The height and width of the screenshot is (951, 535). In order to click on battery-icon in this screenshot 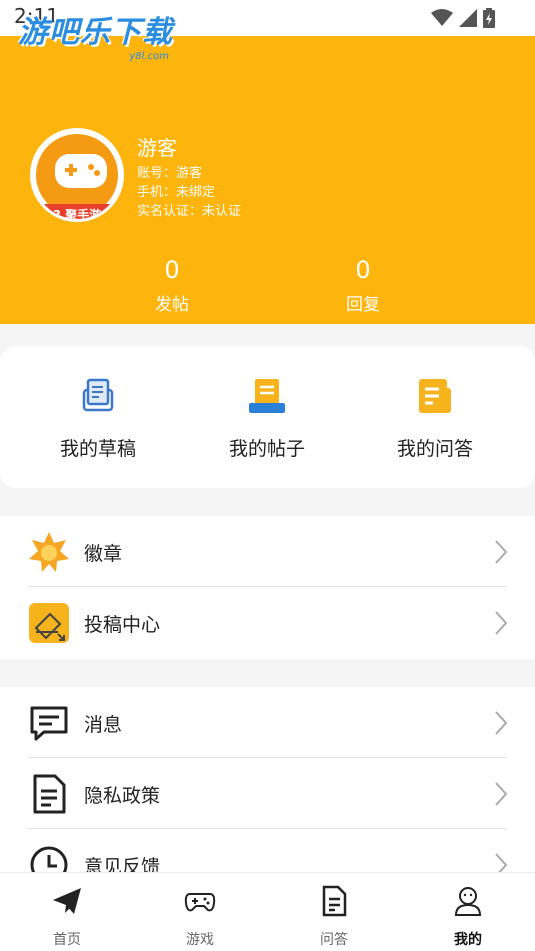, I will do `click(489, 18)`.